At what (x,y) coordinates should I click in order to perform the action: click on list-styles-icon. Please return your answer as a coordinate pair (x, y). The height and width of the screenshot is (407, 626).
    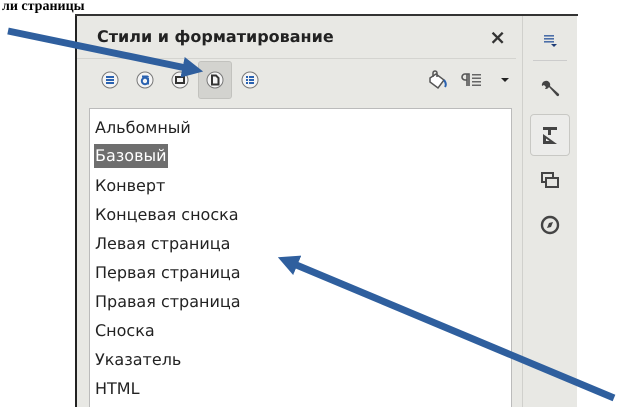
    Looking at the image, I should click on (250, 80).